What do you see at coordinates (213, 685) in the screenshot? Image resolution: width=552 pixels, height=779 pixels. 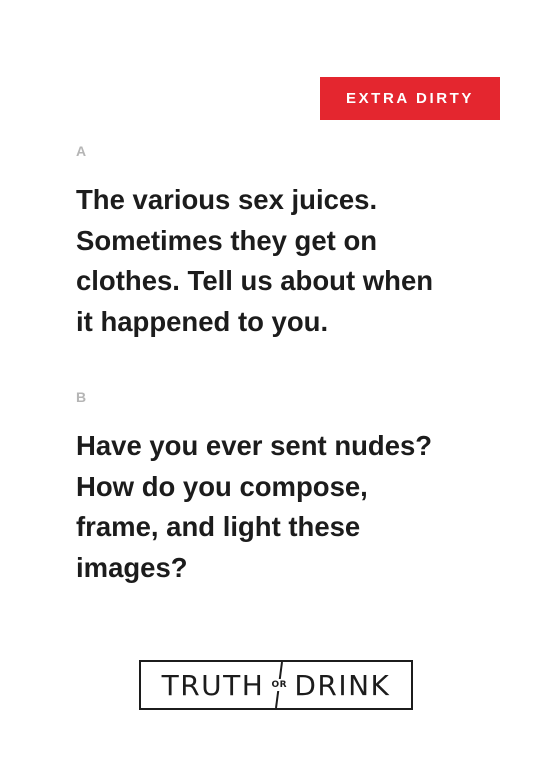 I see `logo-word-truth: TRUTH` at bounding box center [213, 685].